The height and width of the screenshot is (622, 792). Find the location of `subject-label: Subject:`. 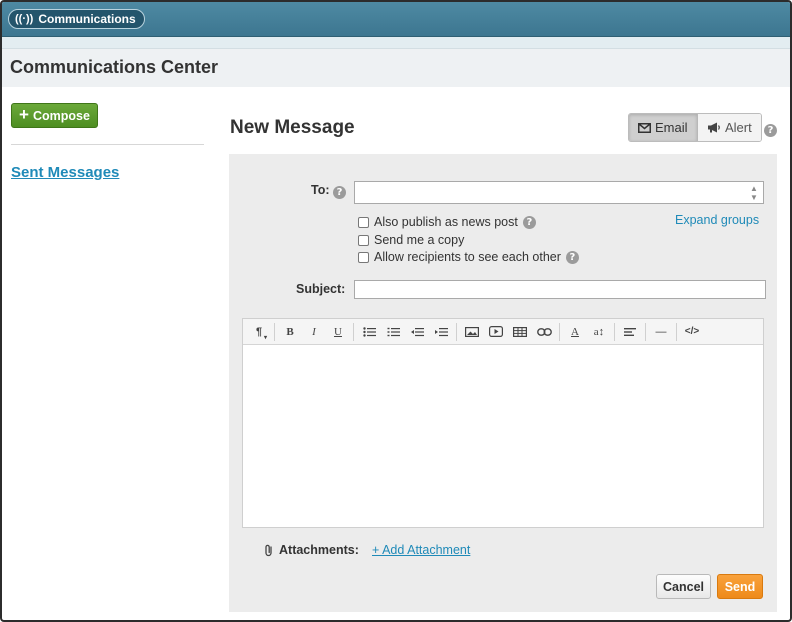

subject-label: Subject: is located at coordinates (321, 289).